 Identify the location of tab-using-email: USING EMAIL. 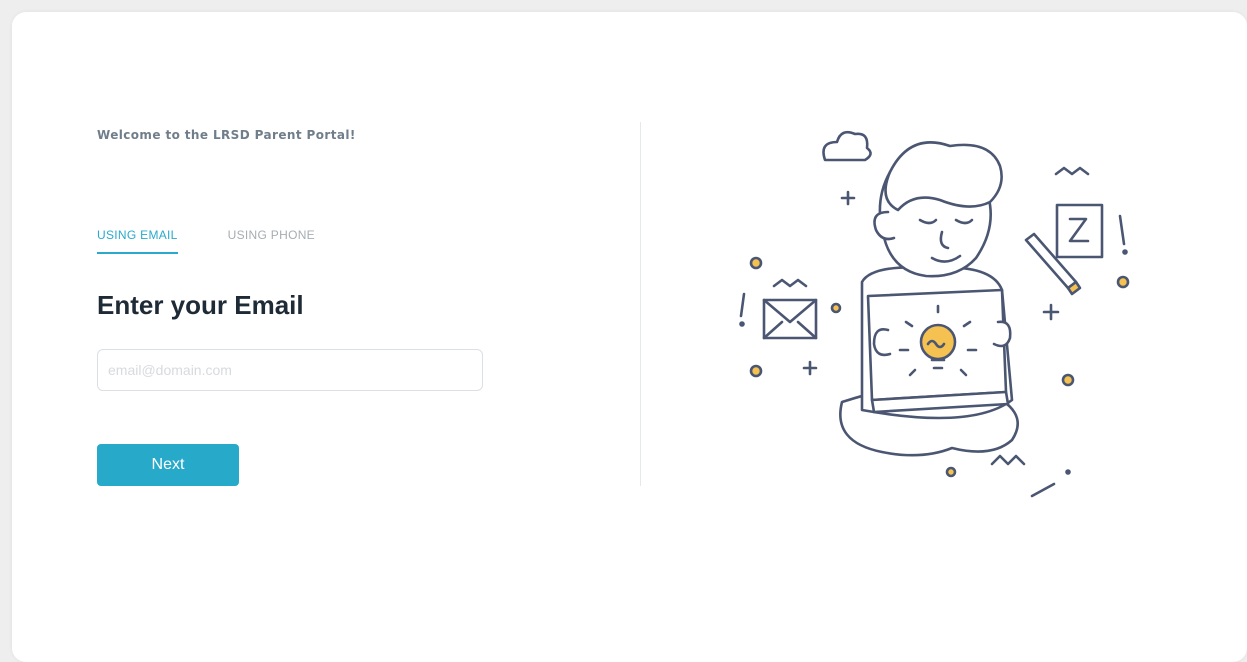
(137, 241).